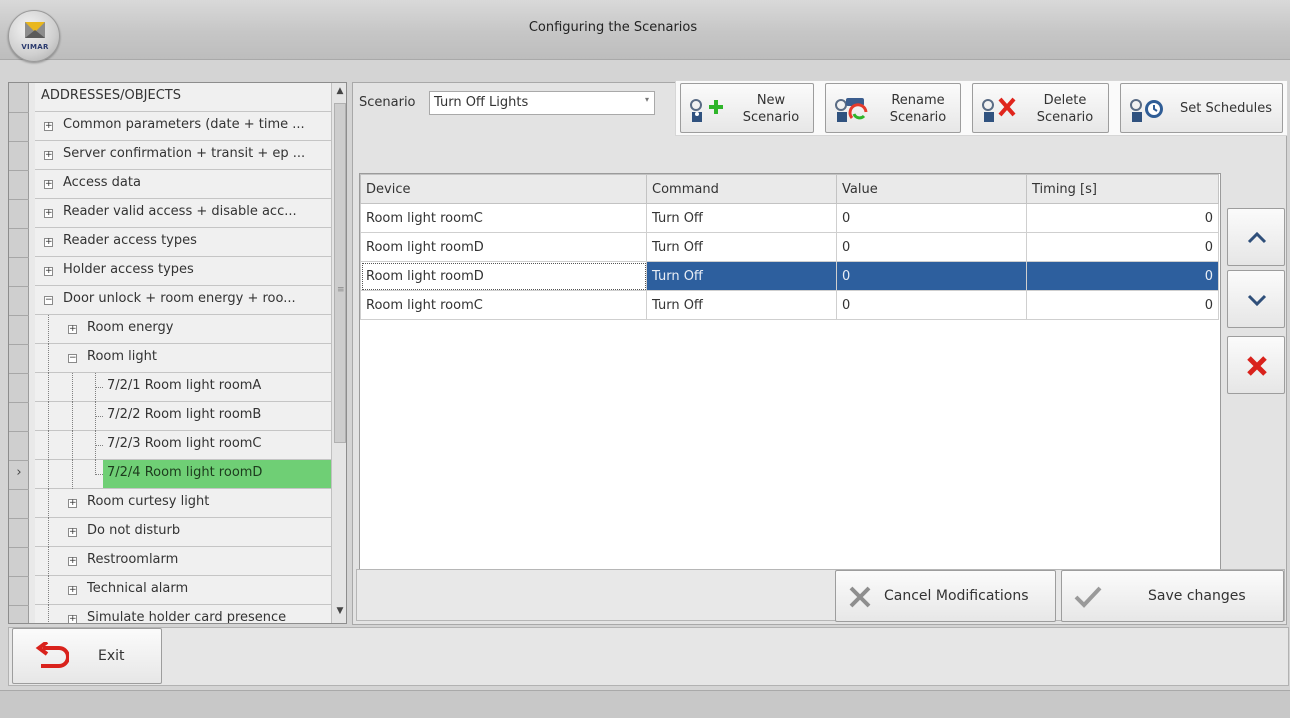  What do you see at coordinates (35, 30) in the screenshot?
I see `logo-mark-icon` at bounding box center [35, 30].